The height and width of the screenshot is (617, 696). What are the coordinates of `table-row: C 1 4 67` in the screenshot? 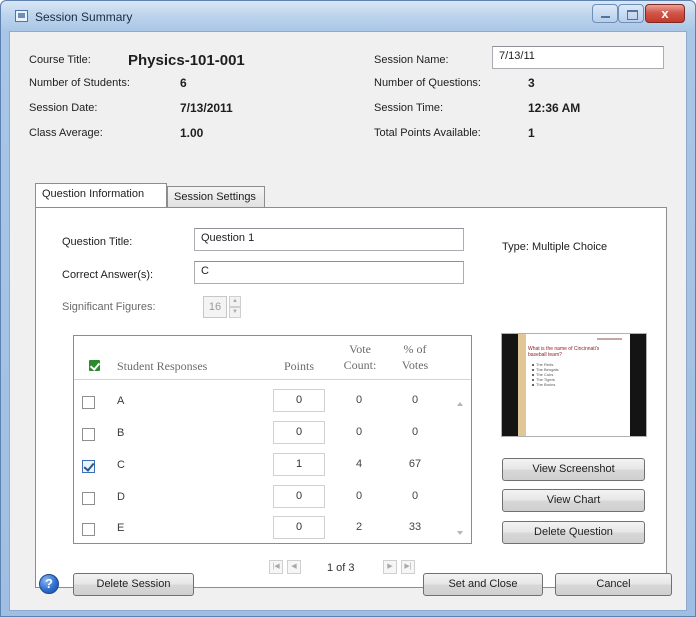 It's located at (272, 465).